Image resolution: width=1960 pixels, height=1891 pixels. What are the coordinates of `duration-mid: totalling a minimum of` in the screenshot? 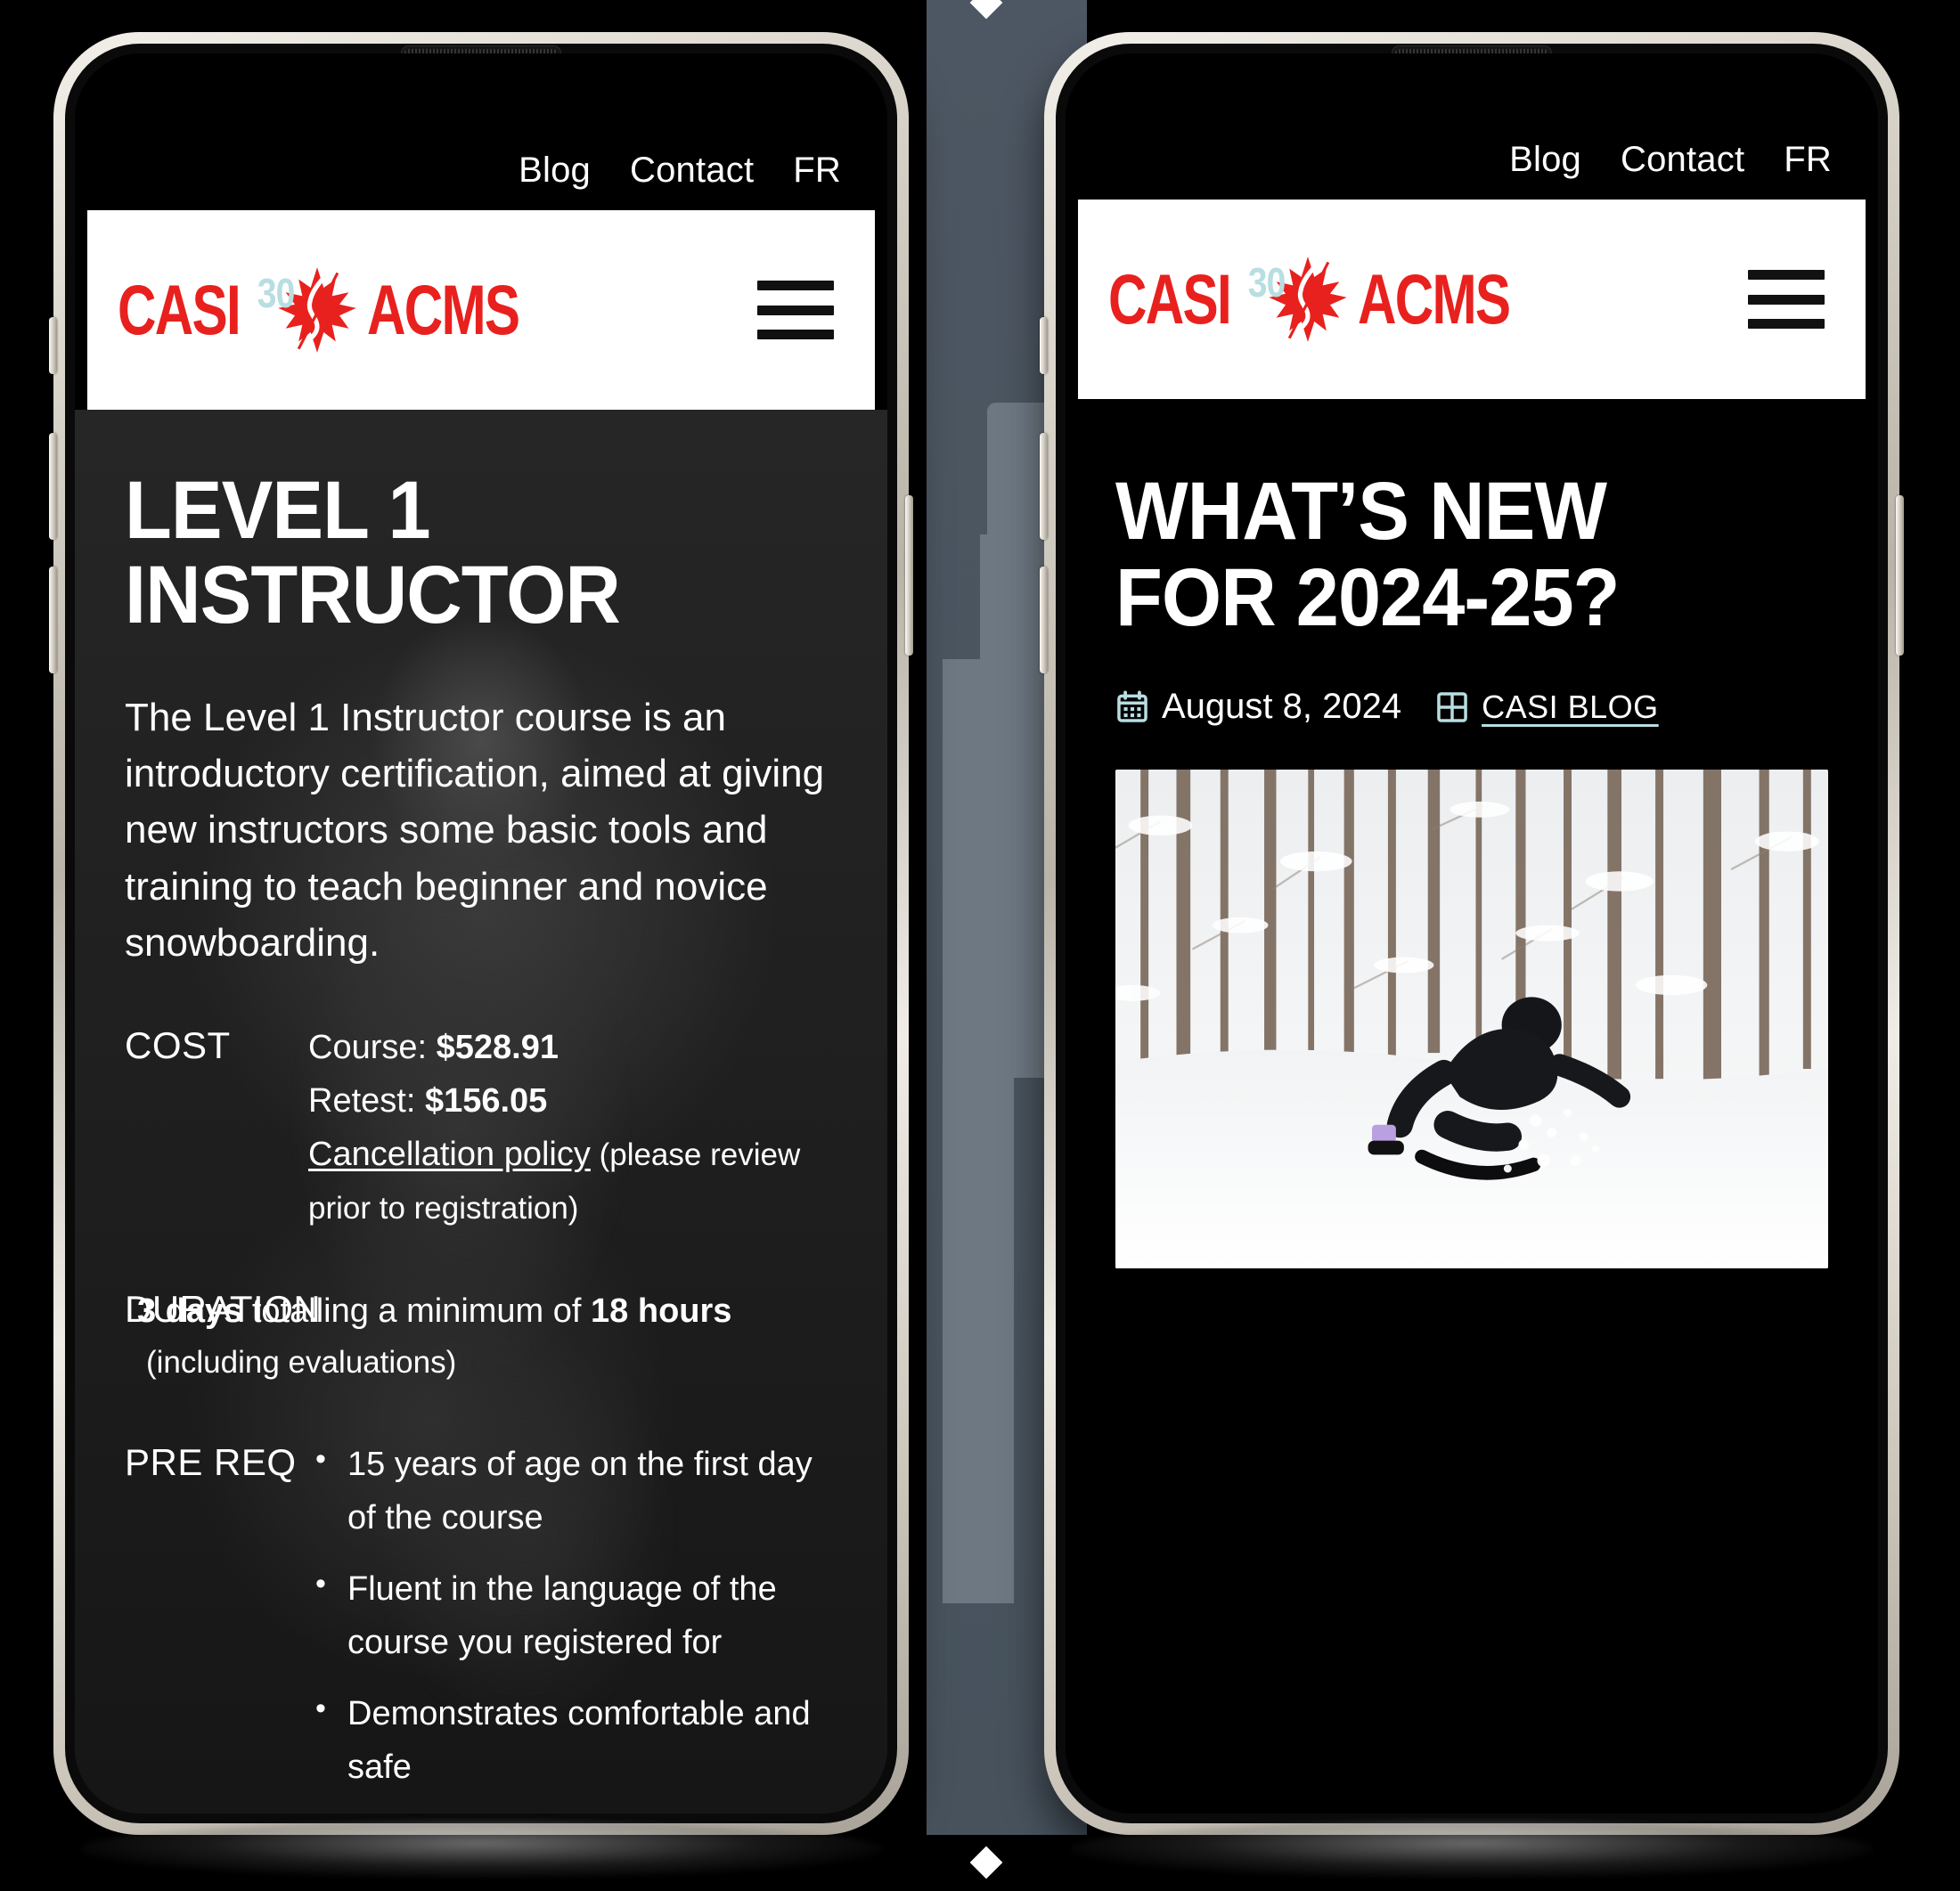 It's located at (417, 1311).